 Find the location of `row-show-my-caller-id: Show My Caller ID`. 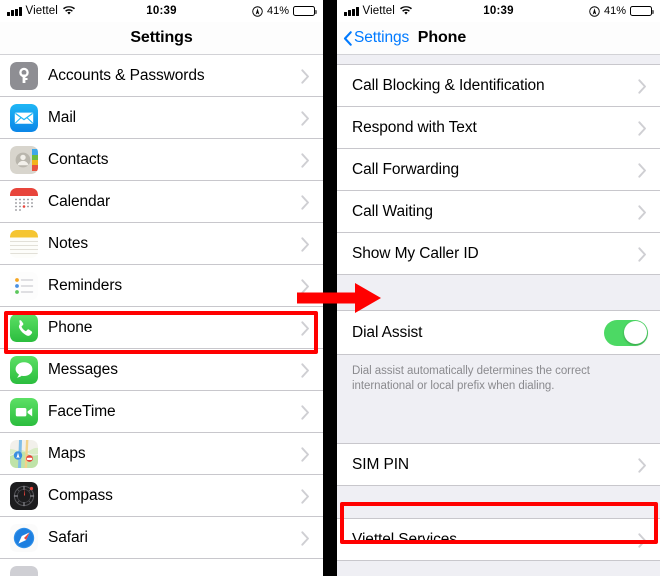

row-show-my-caller-id: Show My Caller ID is located at coordinates (498, 254).